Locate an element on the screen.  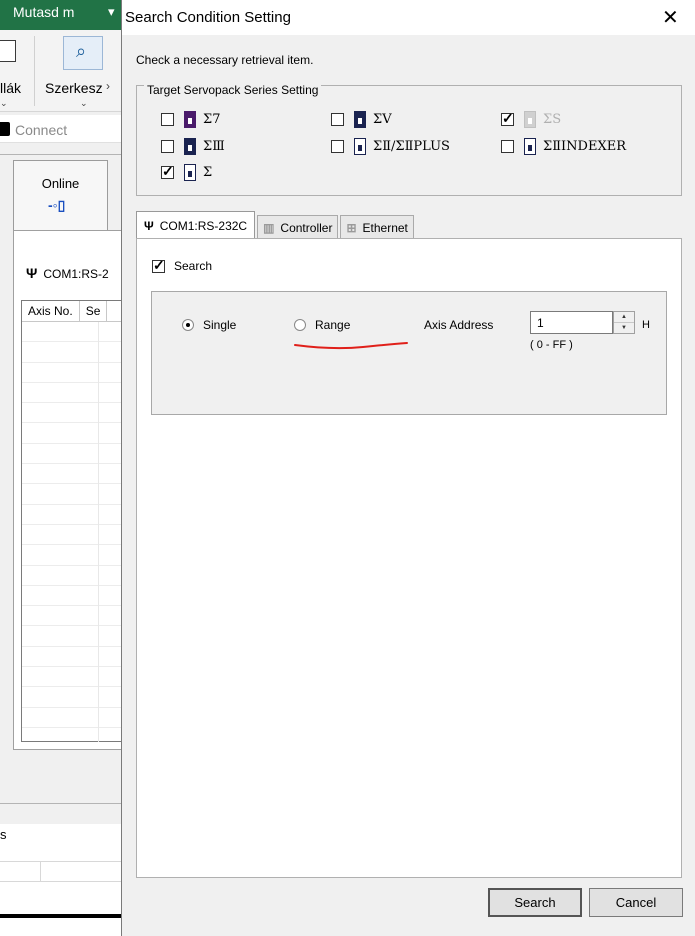
ribbon-tab-bar: Mutasd m ▾ is located at coordinates (61, 15).